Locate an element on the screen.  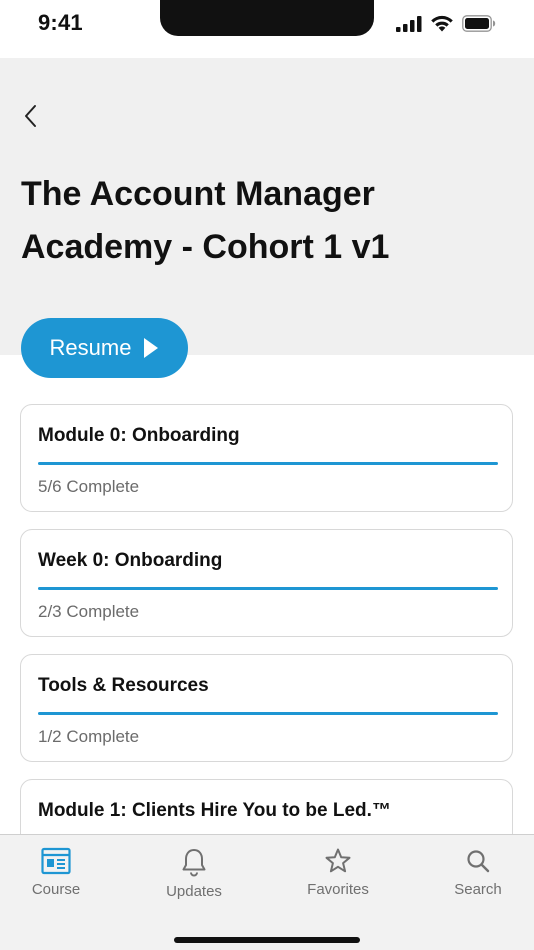
status-icons is located at coordinates (446, 23).